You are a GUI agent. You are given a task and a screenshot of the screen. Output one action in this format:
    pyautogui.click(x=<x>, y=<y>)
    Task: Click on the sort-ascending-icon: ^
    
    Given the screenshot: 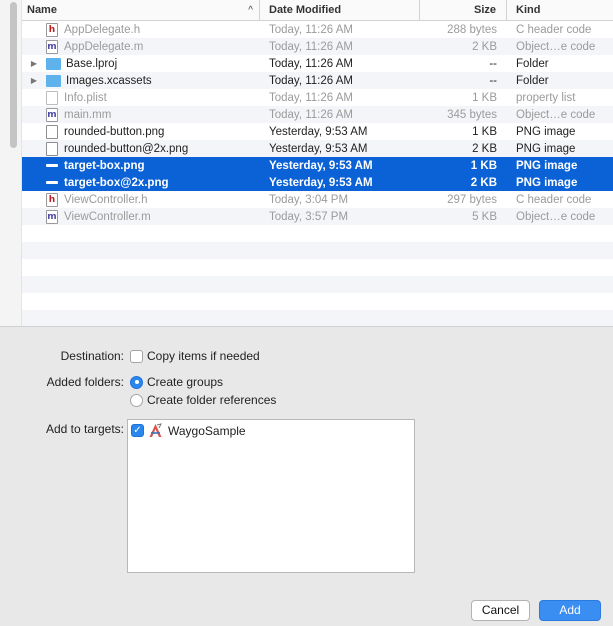 What is the action you would take?
    pyautogui.click(x=250, y=10)
    